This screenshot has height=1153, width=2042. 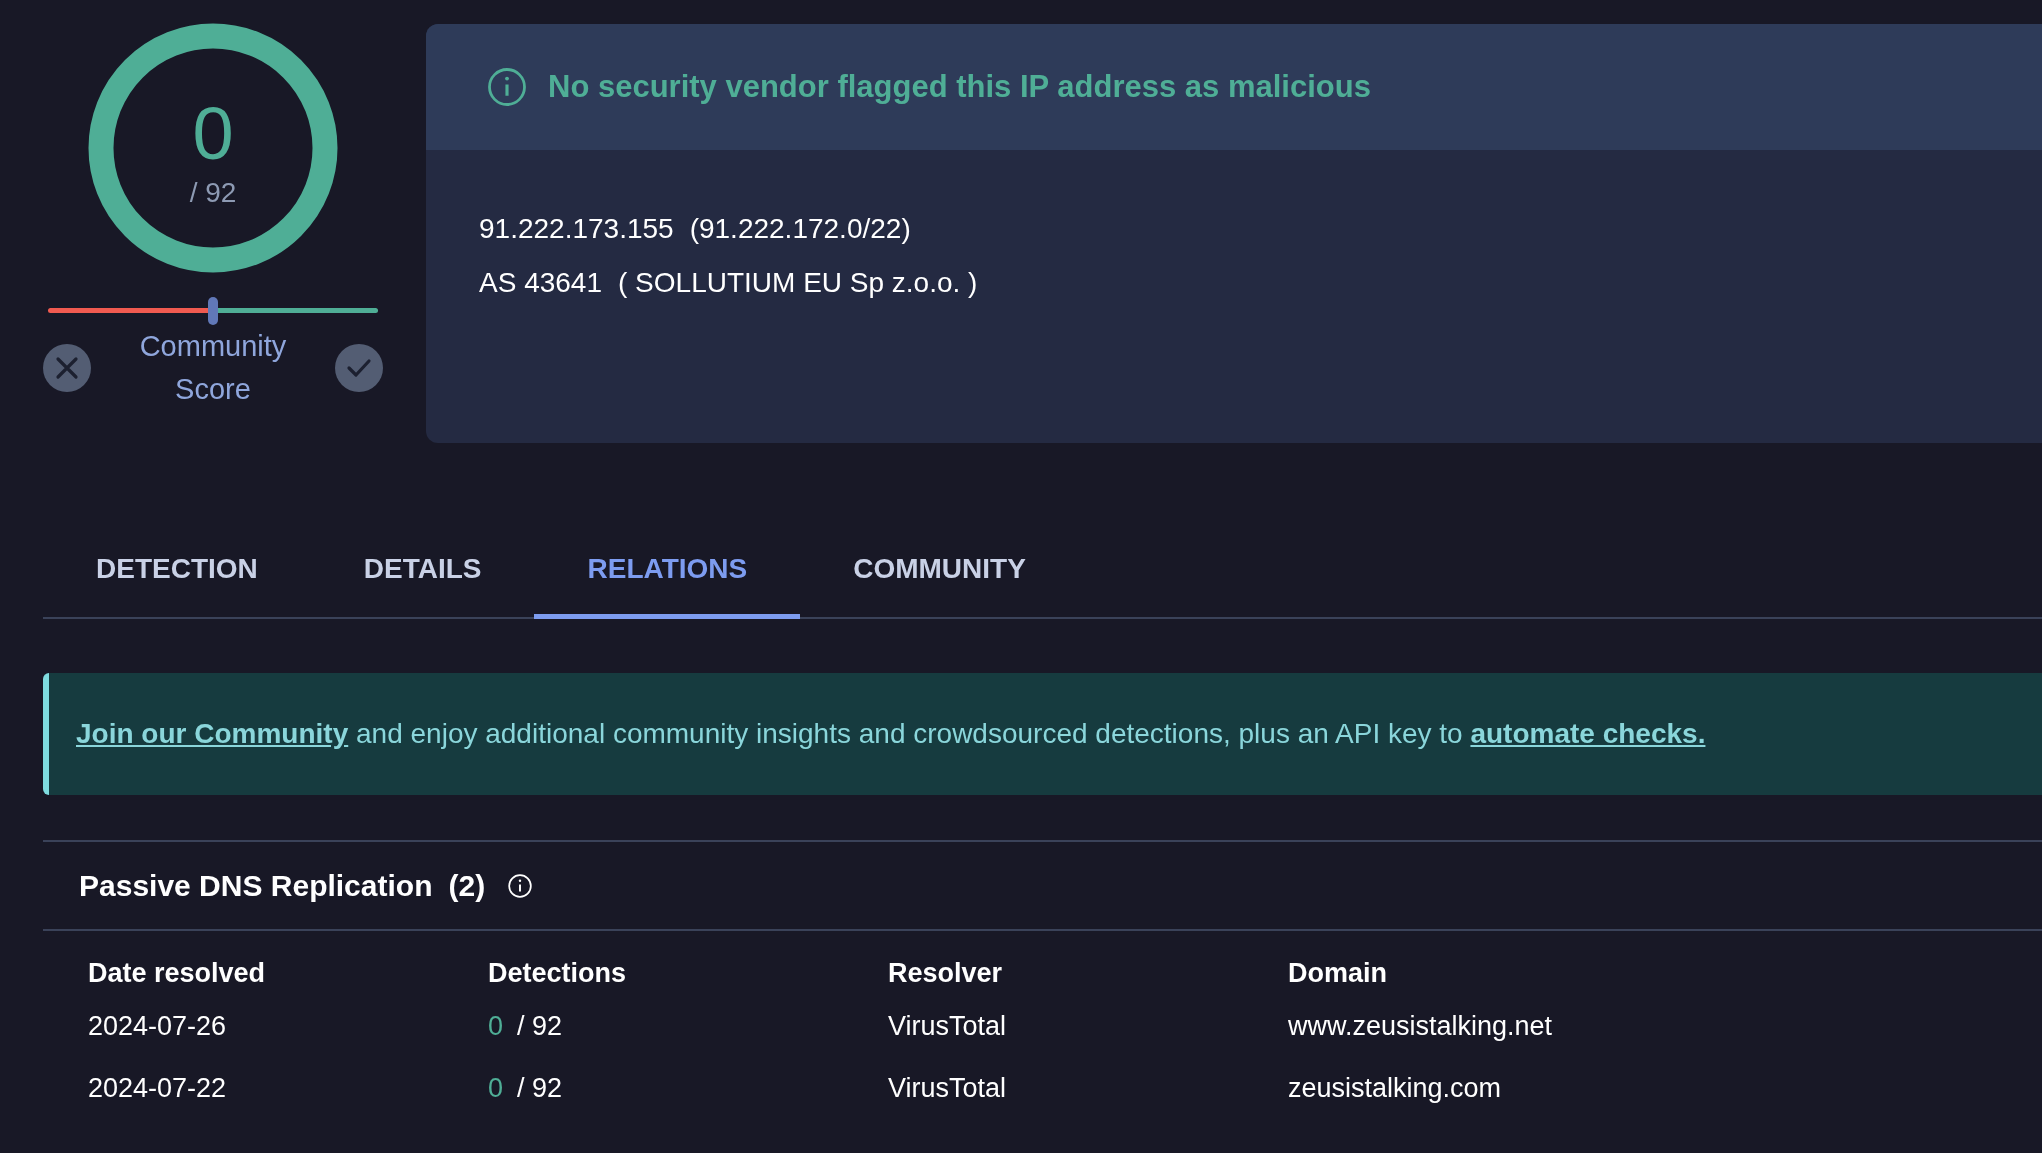 I want to click on column-header: Resolver, so click(x=946, y=973).